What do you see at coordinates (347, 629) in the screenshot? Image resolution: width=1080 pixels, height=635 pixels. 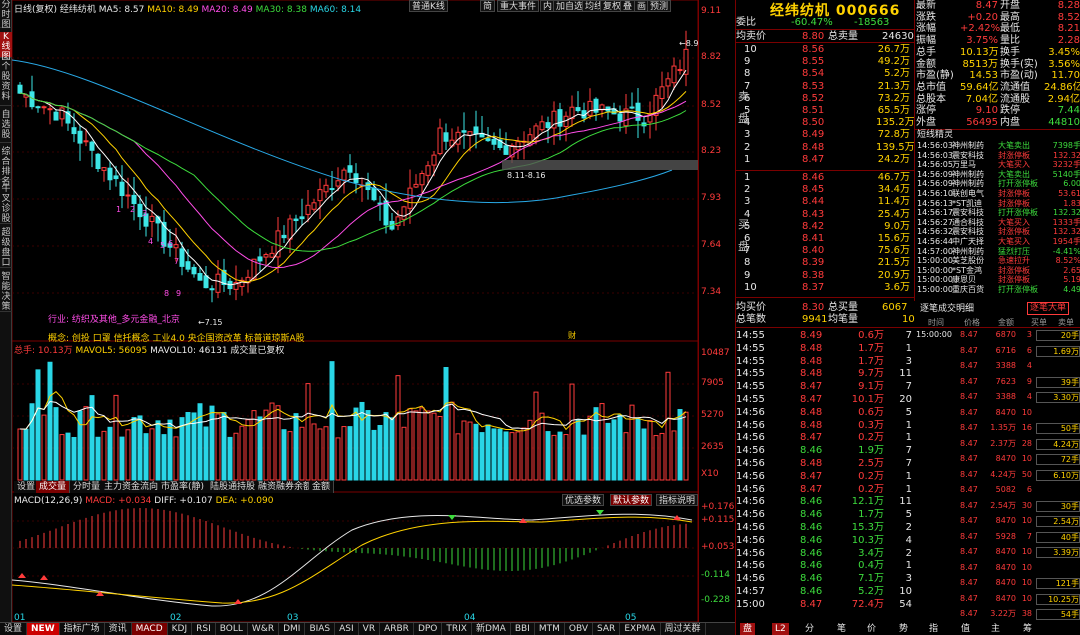 I see `indicator-tab-11: ASI` at bounding box center [347, 629].